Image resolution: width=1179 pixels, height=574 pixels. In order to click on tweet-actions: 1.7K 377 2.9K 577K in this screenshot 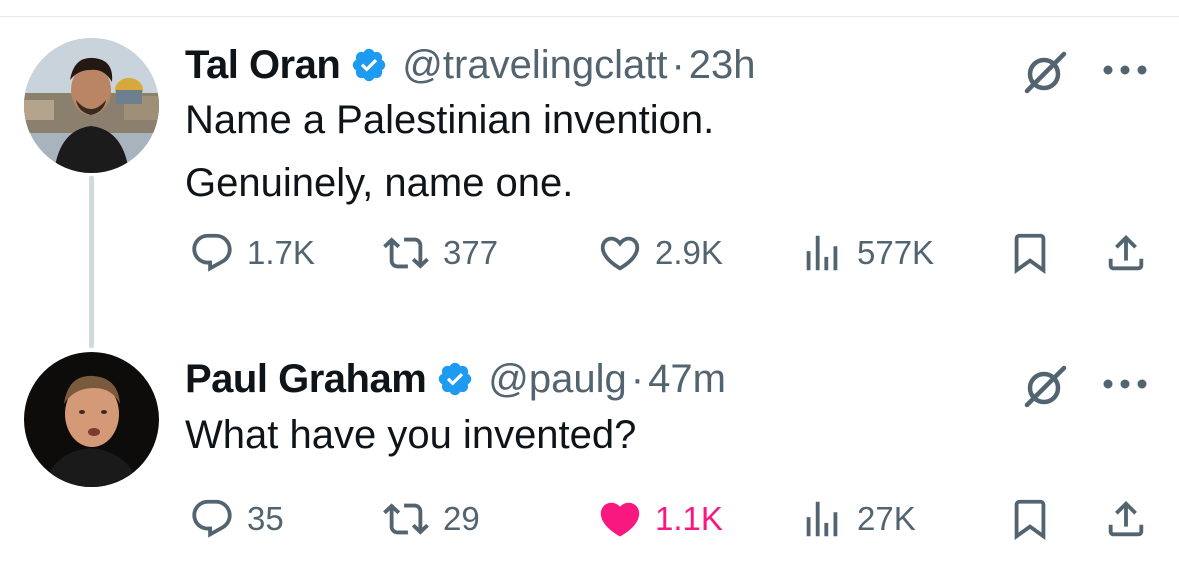, I will do `click(670, 253)`.